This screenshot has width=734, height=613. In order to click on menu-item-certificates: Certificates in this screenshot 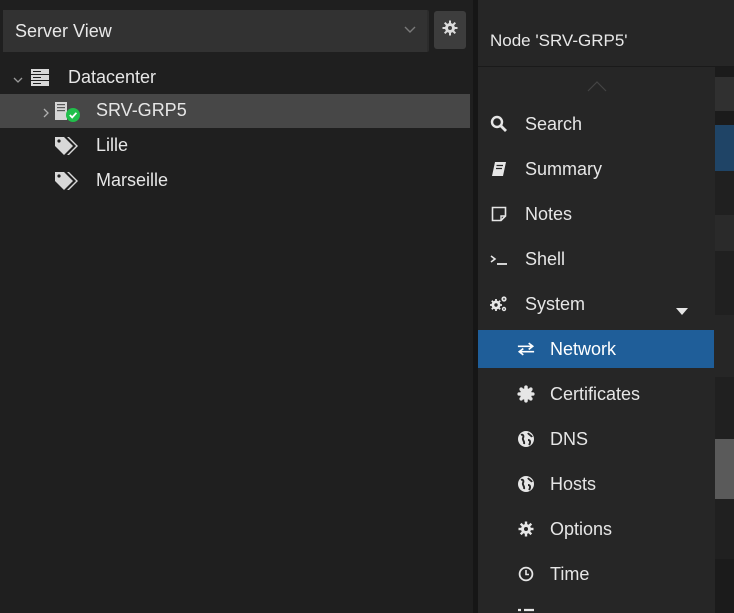, I will do `click(596, 394)`.